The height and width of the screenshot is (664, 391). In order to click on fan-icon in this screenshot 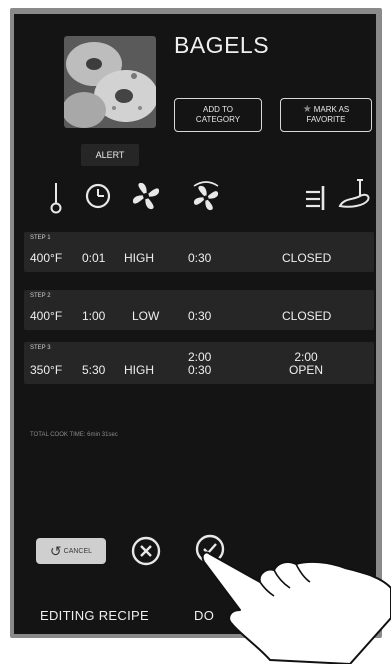, I will do `click(146, 196)`.